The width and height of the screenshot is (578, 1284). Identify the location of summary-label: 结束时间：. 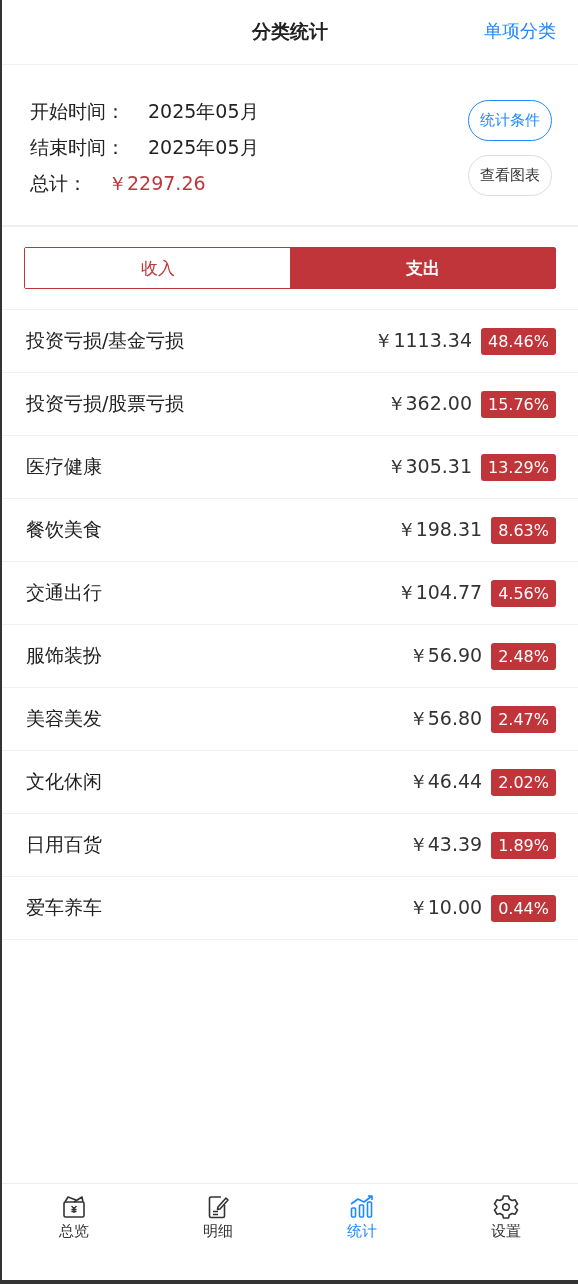
(78, 147).